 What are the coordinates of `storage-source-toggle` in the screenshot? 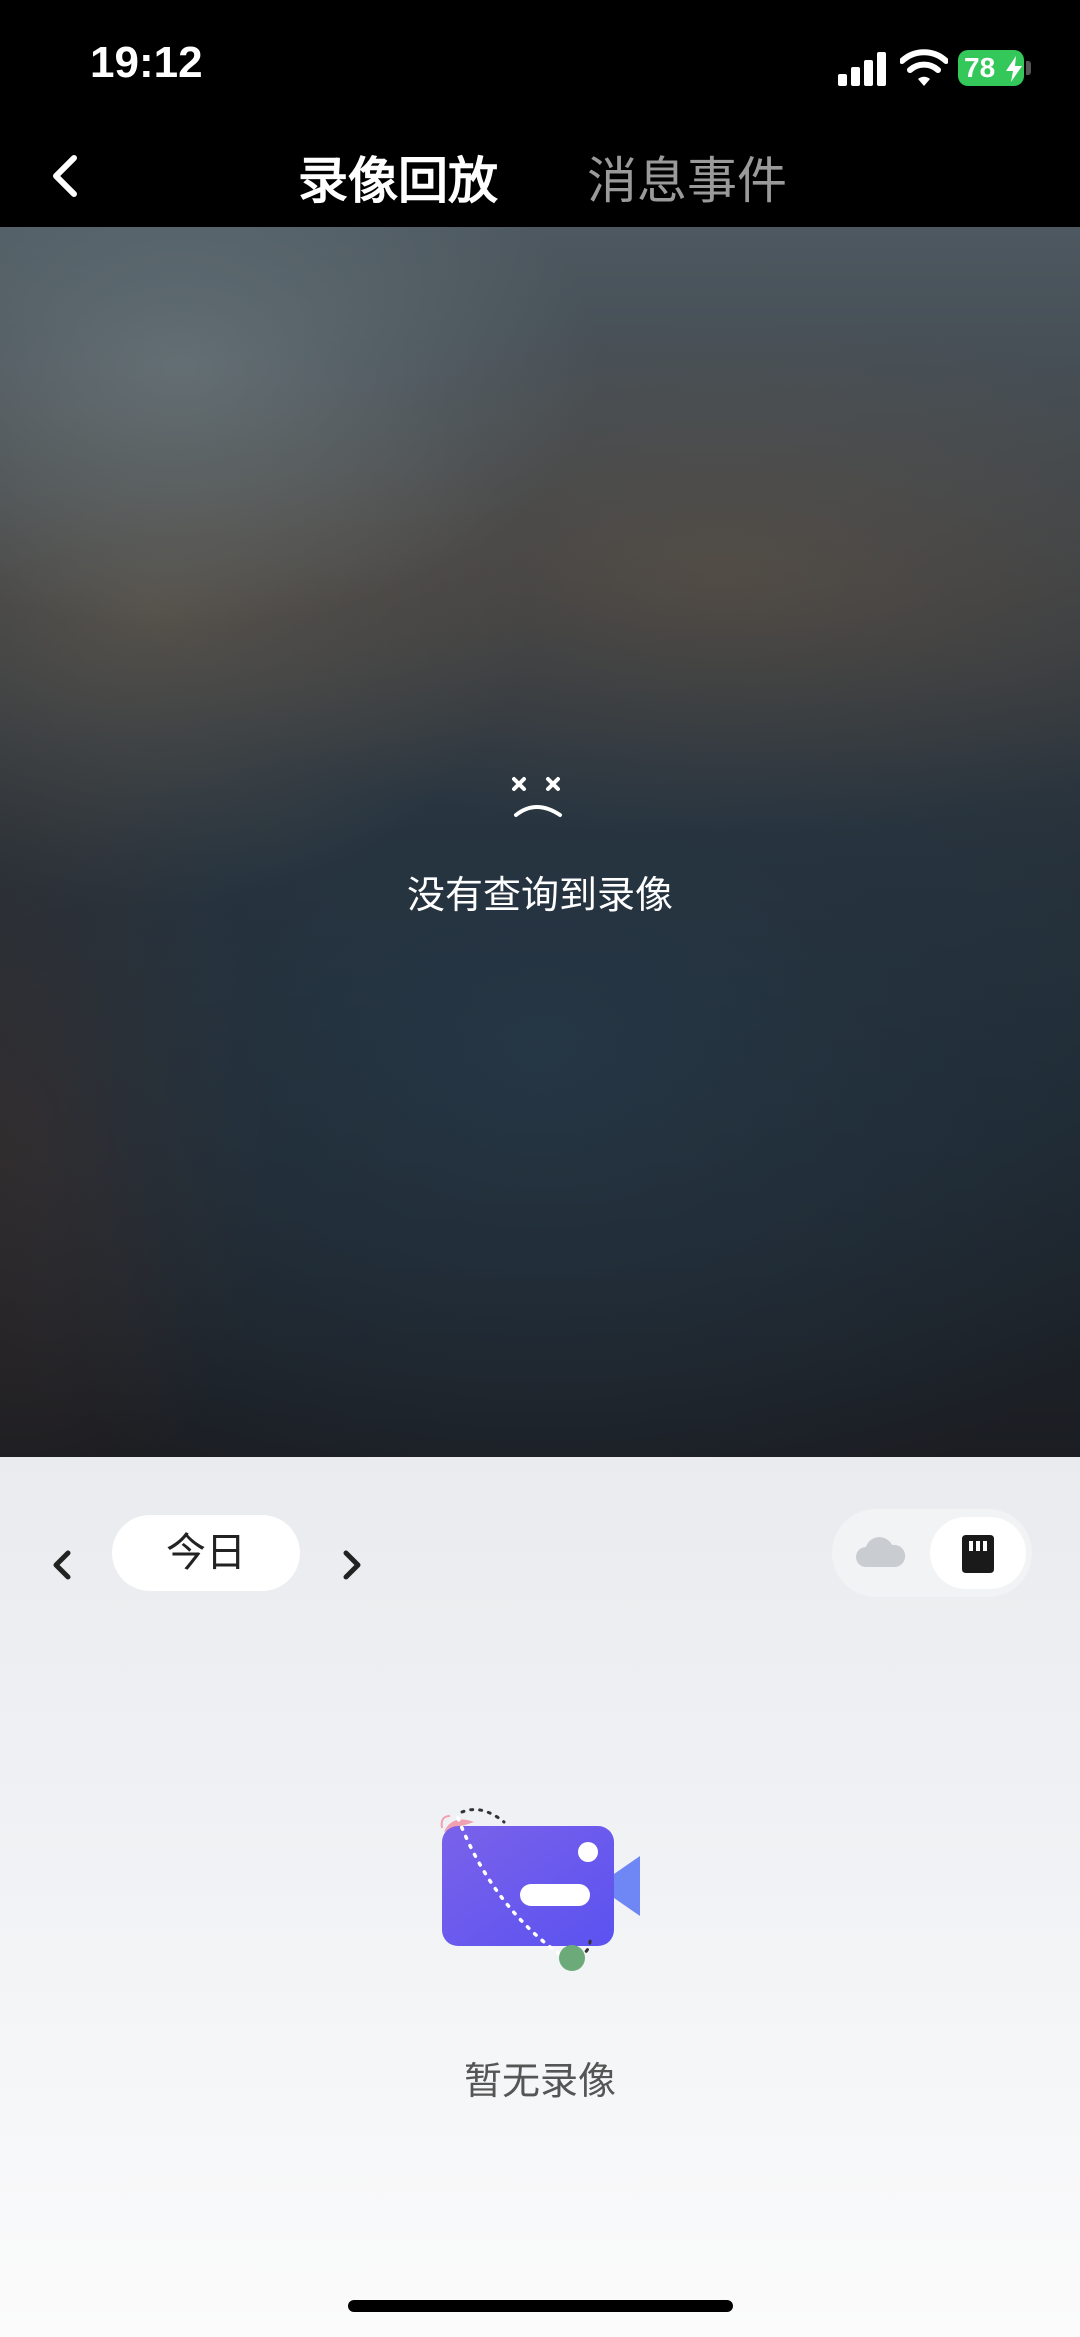 It's located at (932, 1553).